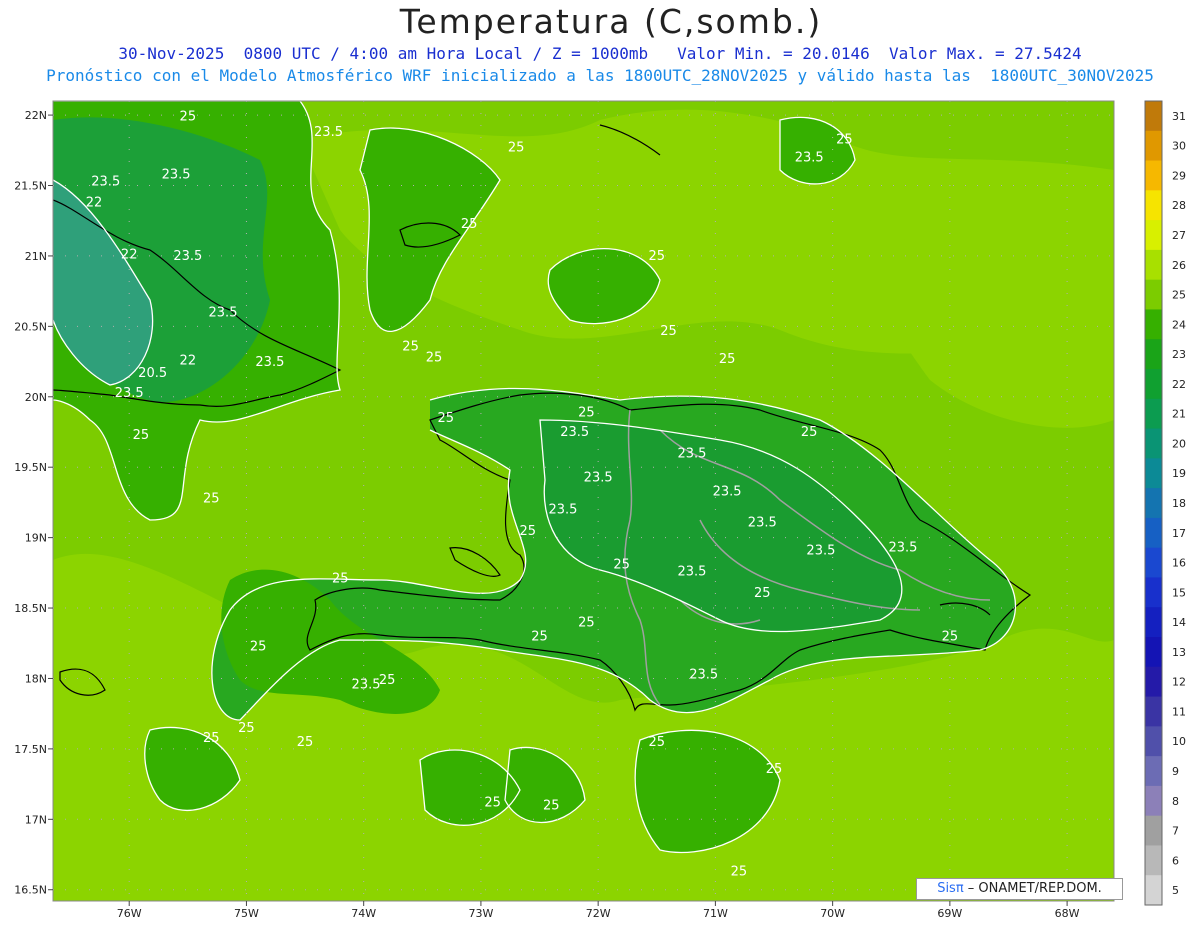  What do you see at coordinates (950, 888) in the screenshot?
I see `credit-brand: Sisπ` at bounding box center [950, 888].